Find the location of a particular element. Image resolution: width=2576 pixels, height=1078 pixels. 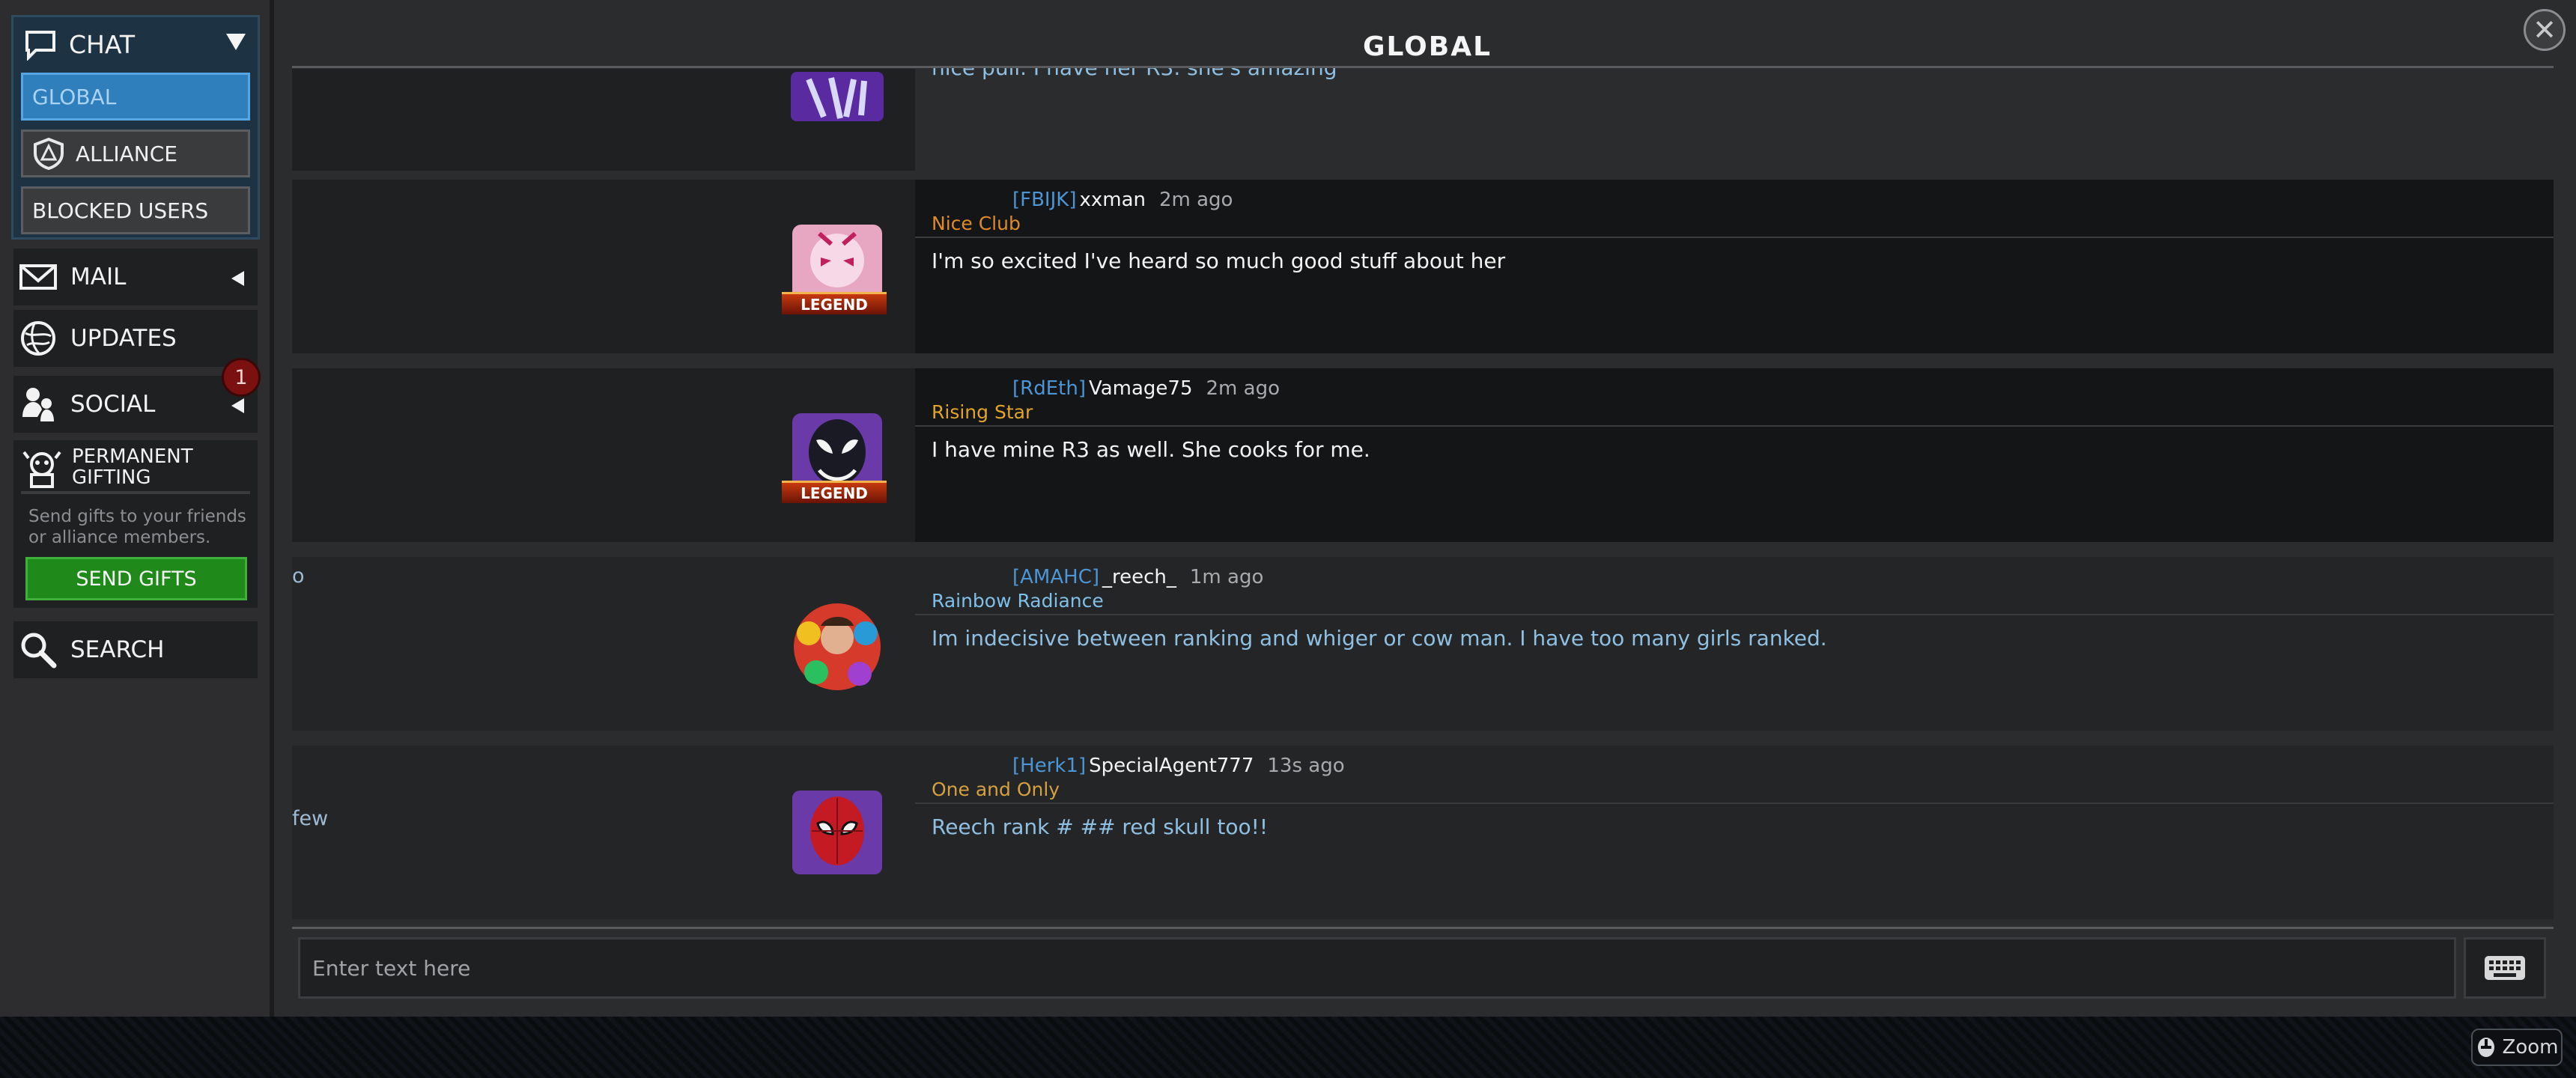

sidebar: CHAT GLOBAL ALLIANCE BLOCKED USERS MAIL is located at coordinates (137, 508).